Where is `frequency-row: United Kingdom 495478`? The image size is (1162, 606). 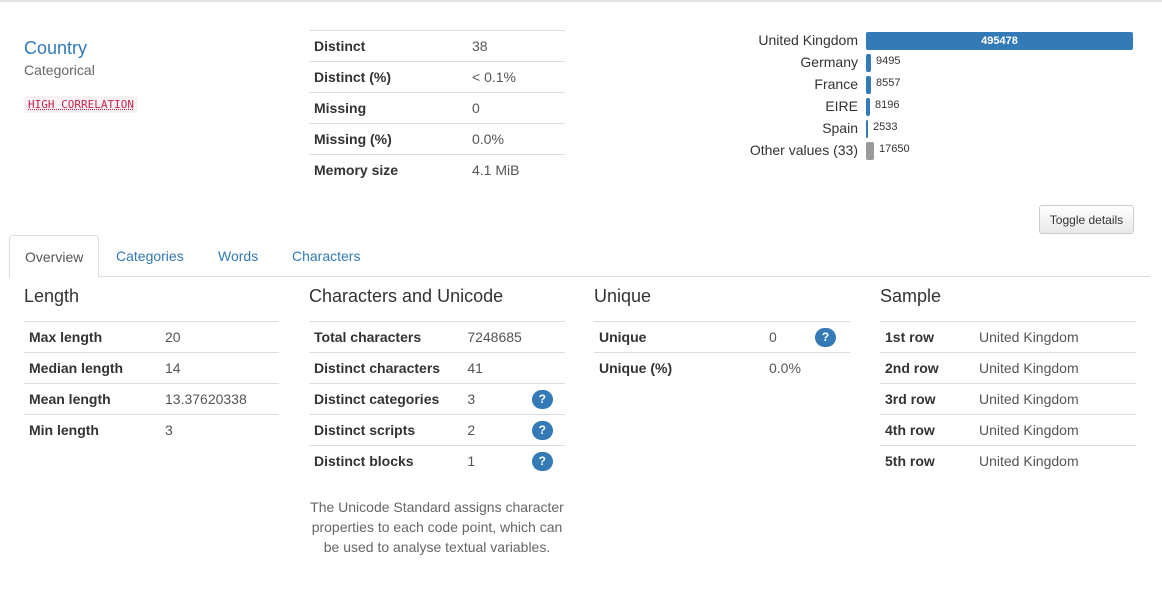
frequency-row: United Kingdom 495478 is located at coordinates (920, 40).